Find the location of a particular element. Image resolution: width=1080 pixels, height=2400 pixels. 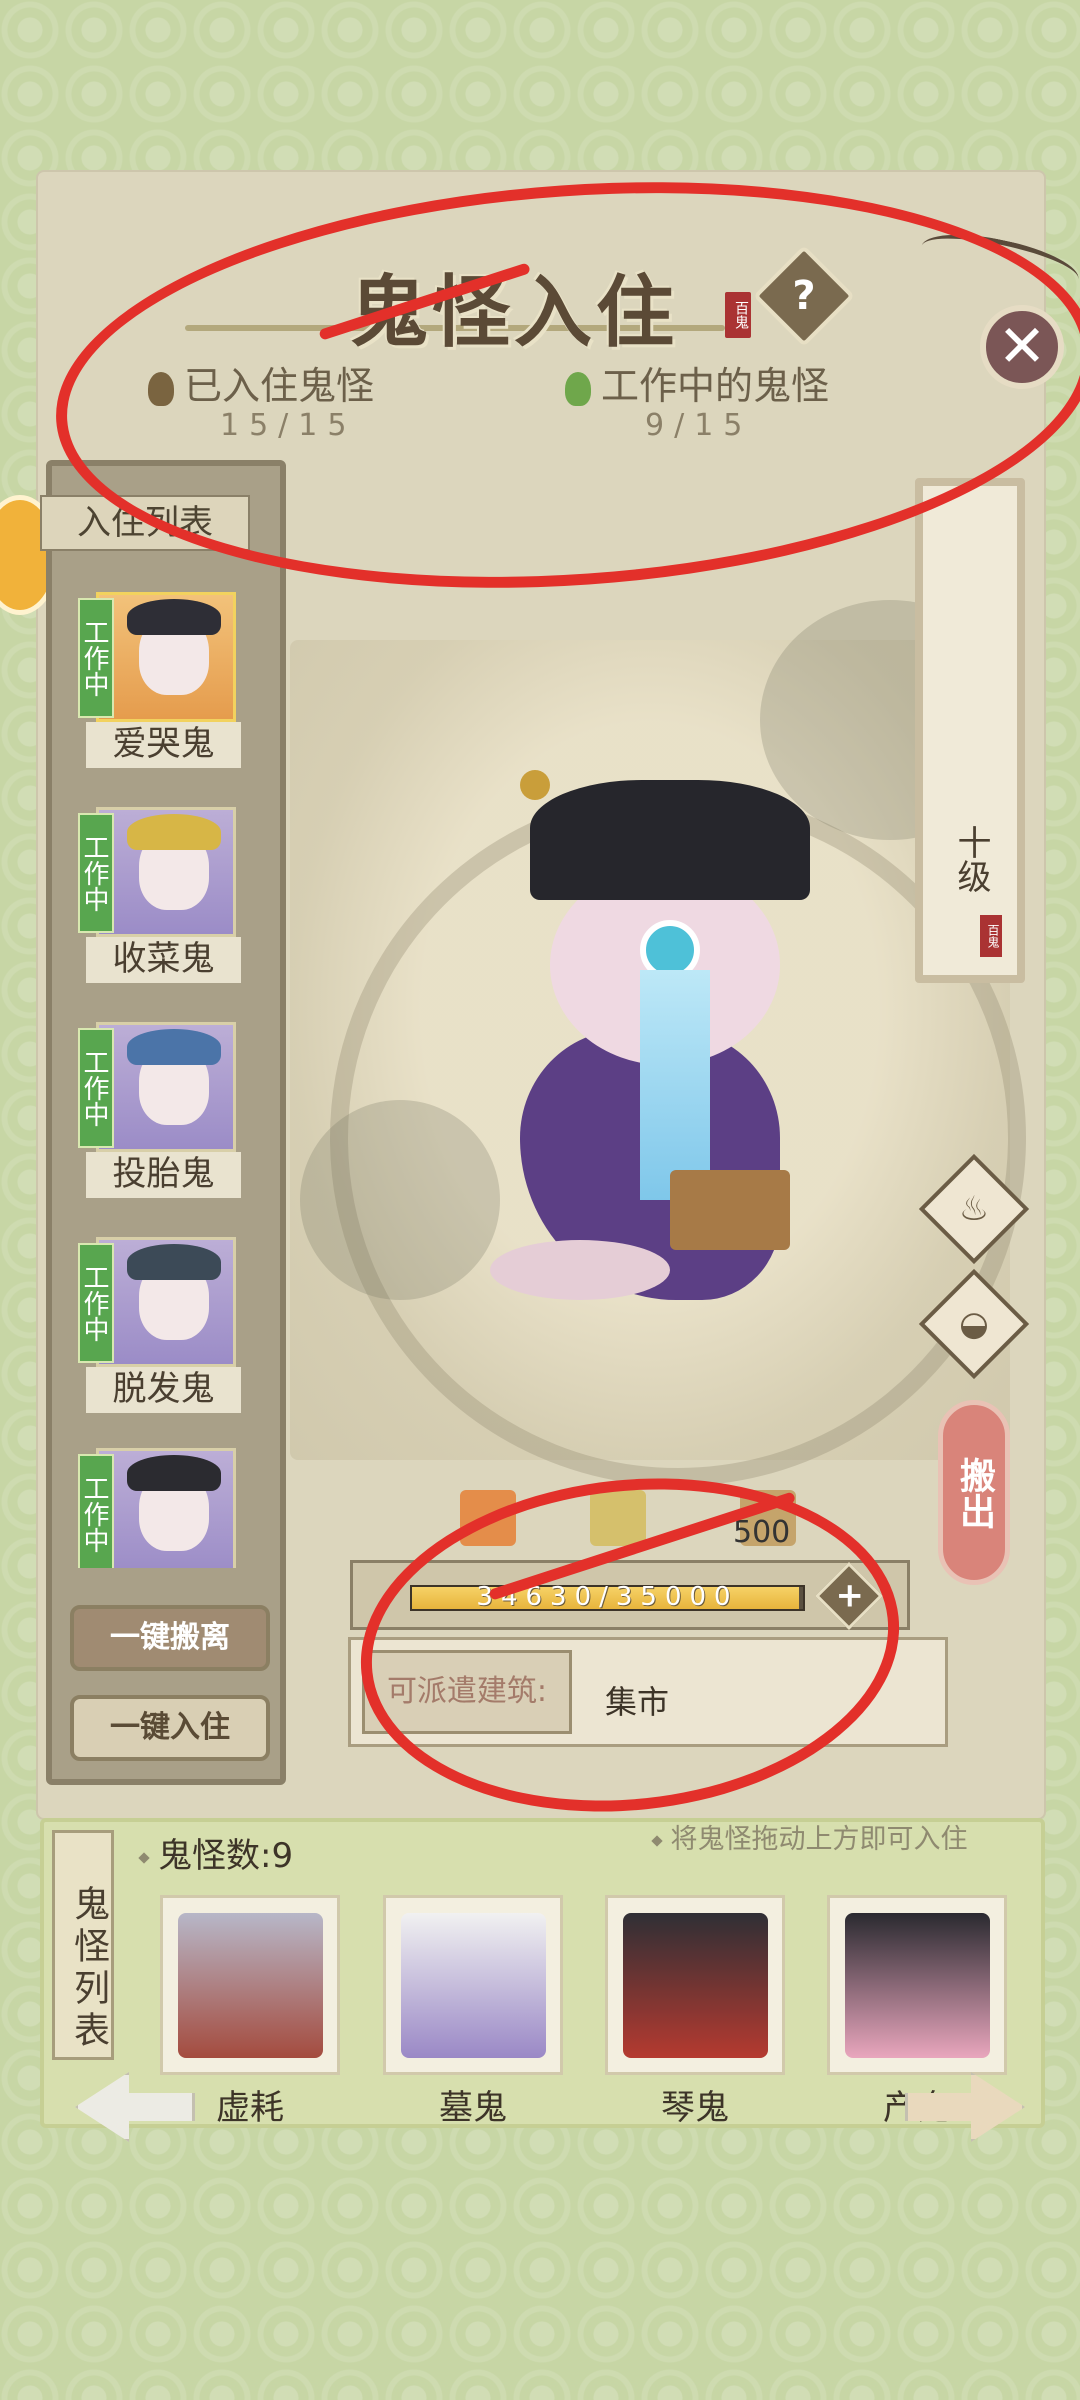

ghost-count: 鬼怪数:9 is located at coordinates (216, 1852).